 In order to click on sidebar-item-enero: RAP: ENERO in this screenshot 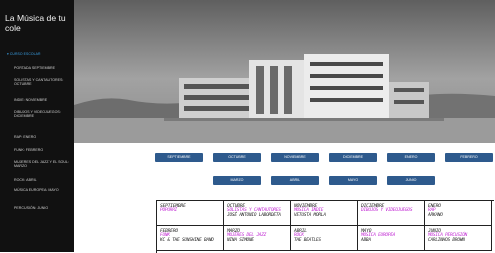, I will do `click(43, 137)`.